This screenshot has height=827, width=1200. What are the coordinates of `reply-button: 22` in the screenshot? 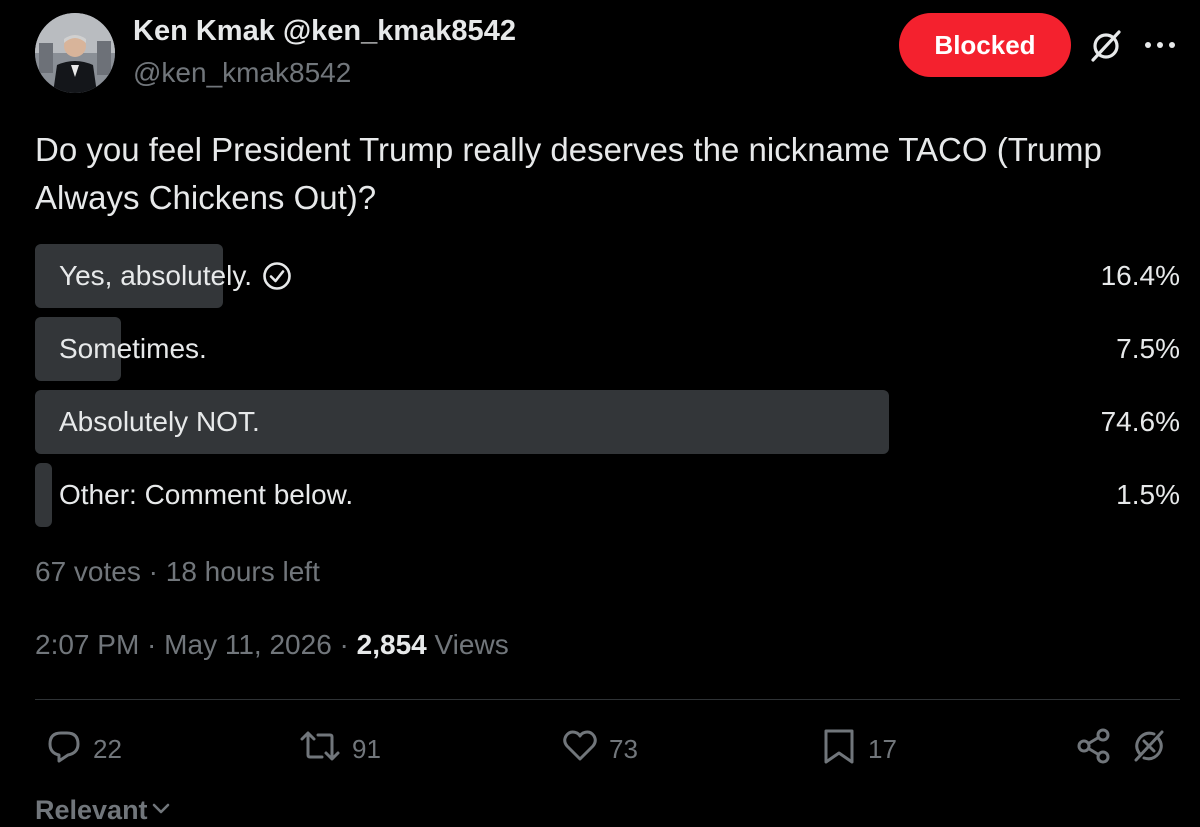 It's located at (83, 749).